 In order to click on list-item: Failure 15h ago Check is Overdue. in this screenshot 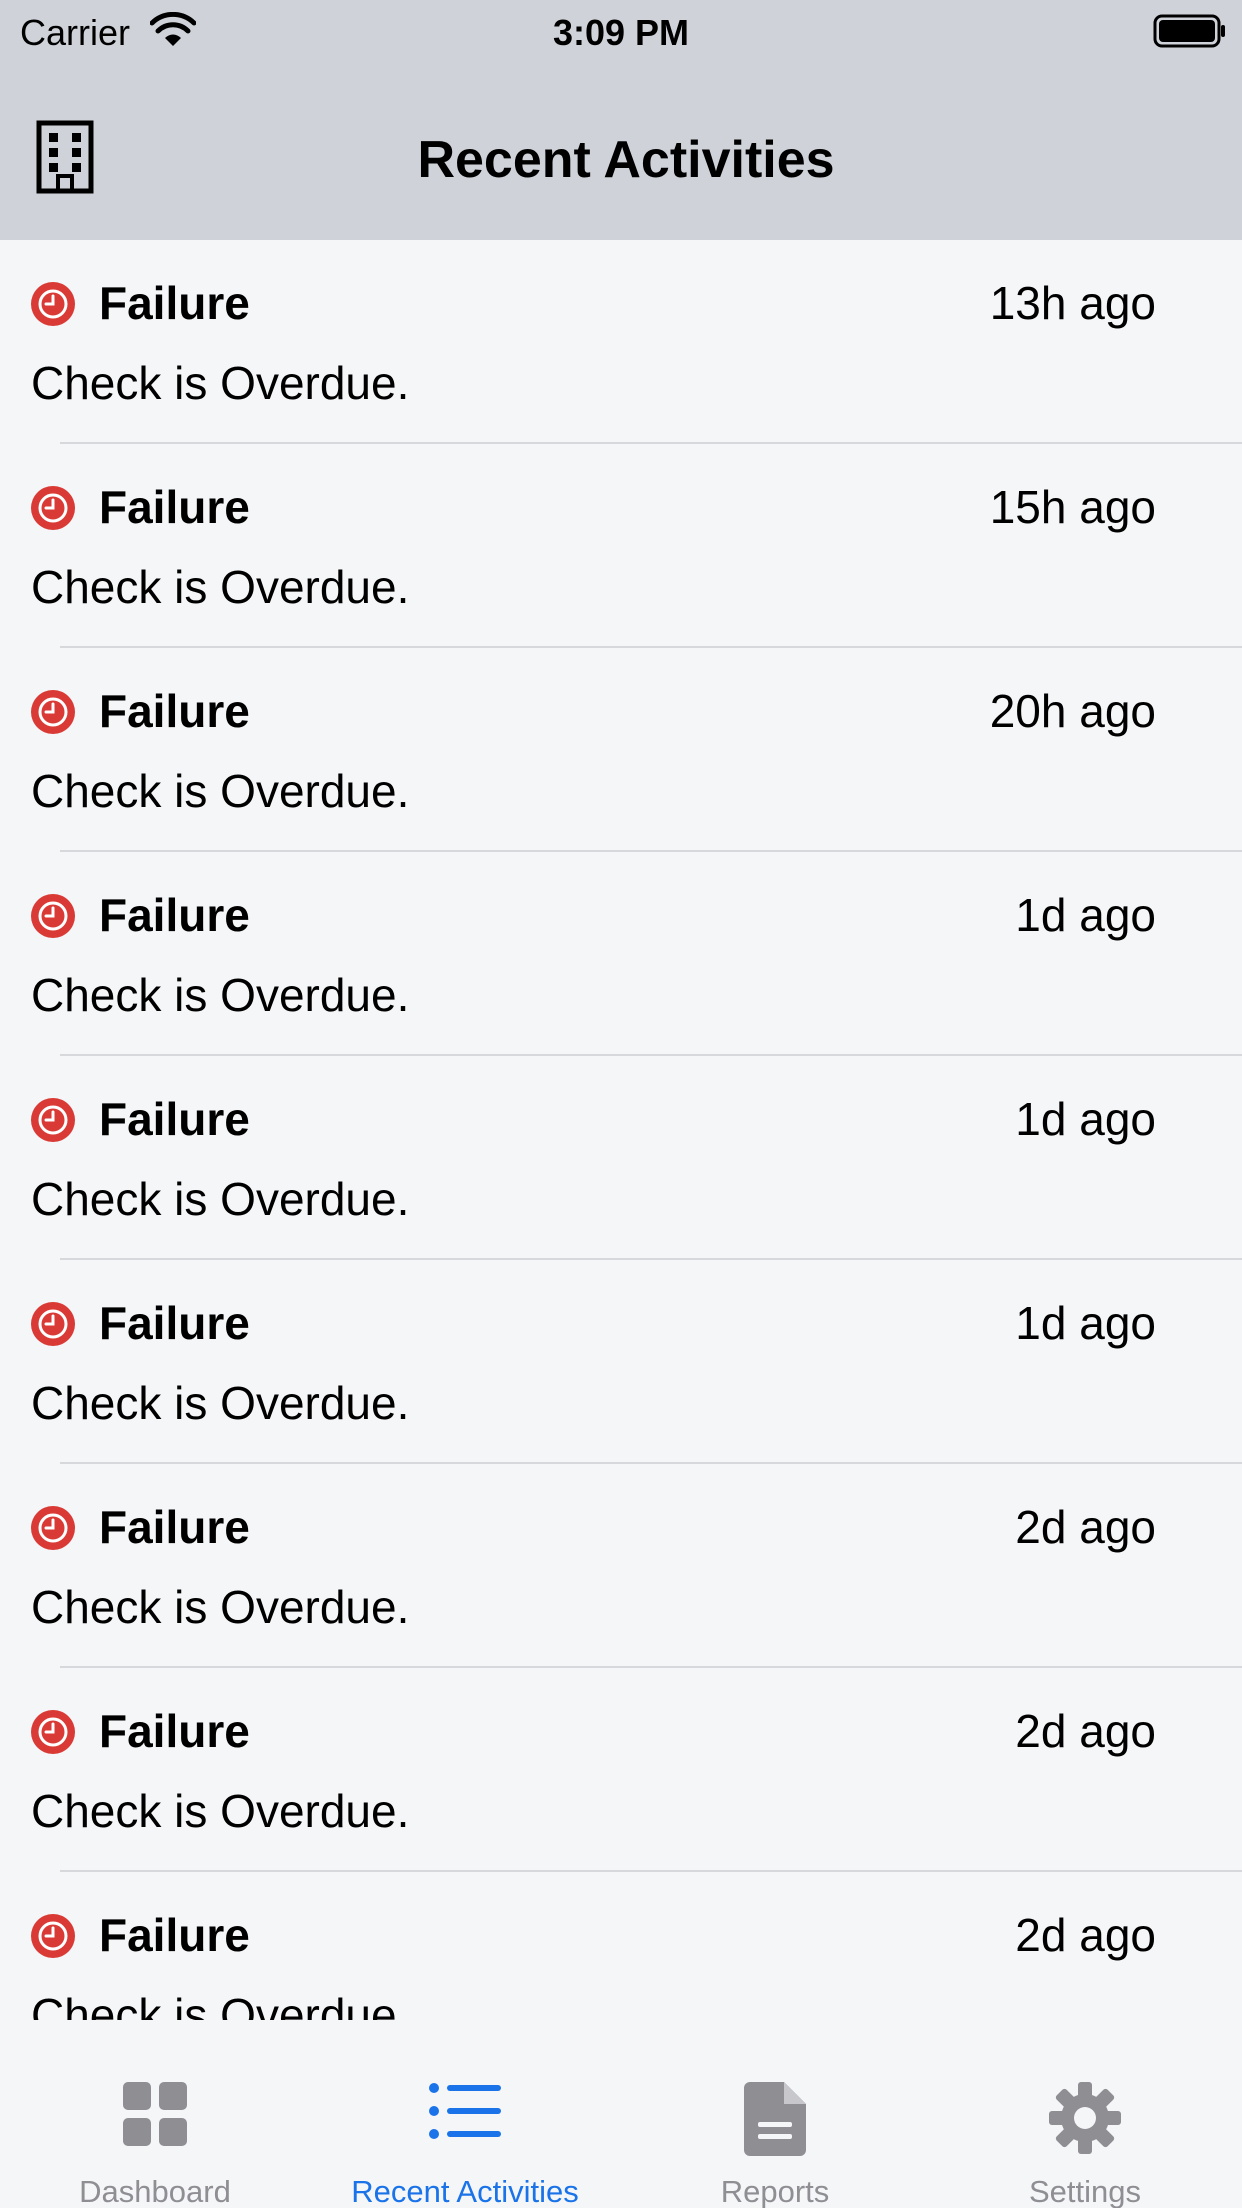, I will do `click(621, 546)`.